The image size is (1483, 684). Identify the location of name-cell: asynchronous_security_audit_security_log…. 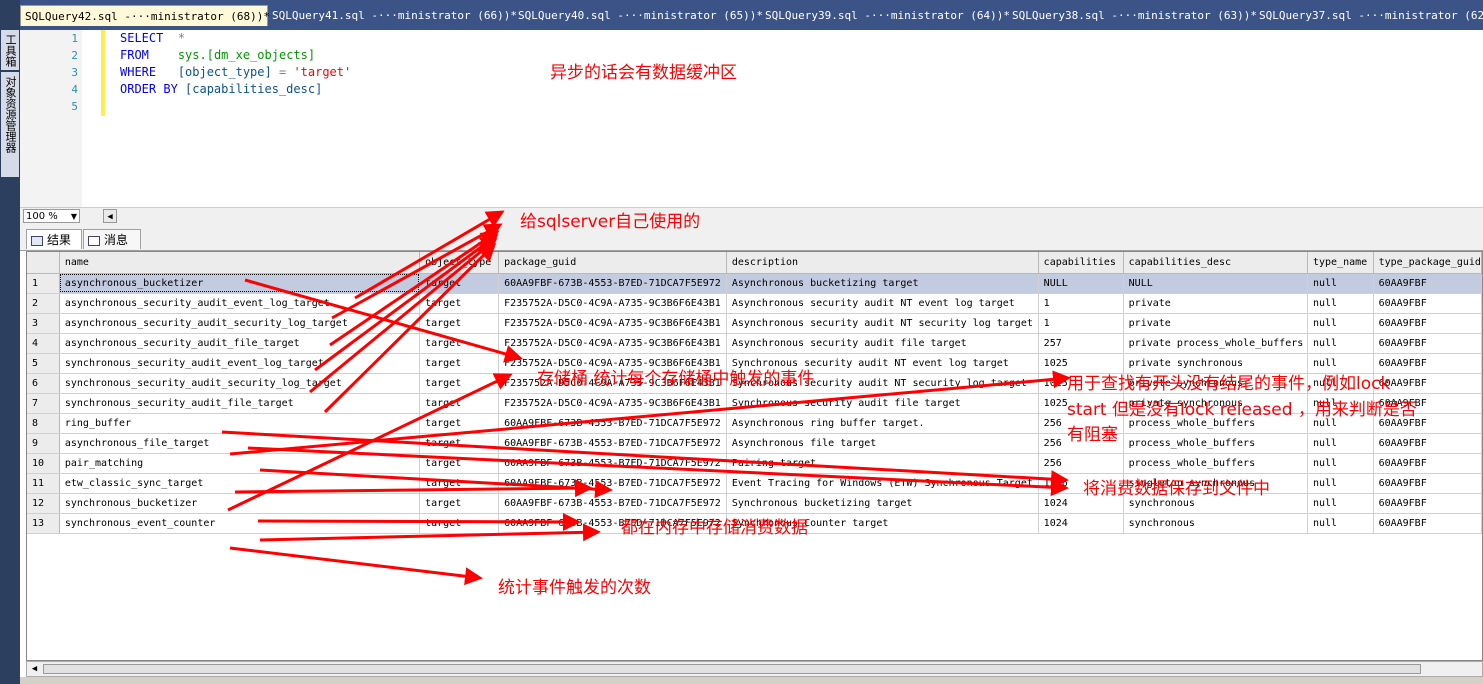
(240, 323).